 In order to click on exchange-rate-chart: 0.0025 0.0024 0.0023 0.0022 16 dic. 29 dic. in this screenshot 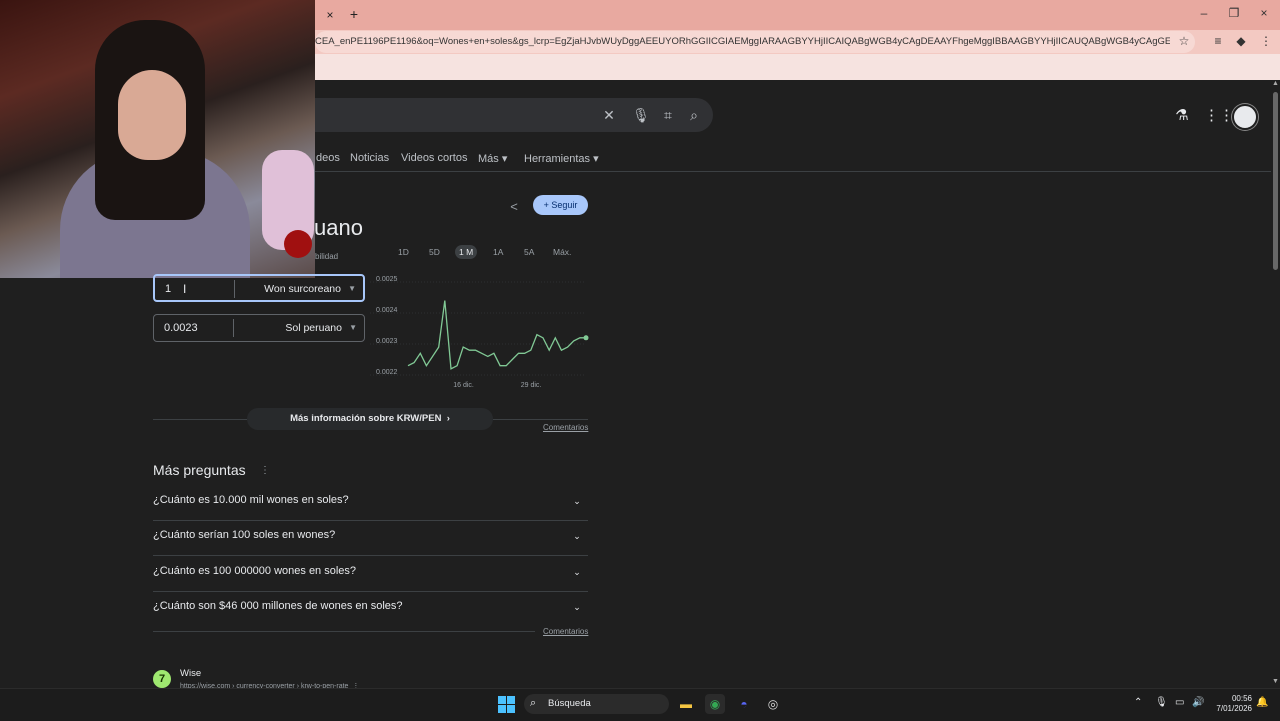, I will do `click(481, 332)`.